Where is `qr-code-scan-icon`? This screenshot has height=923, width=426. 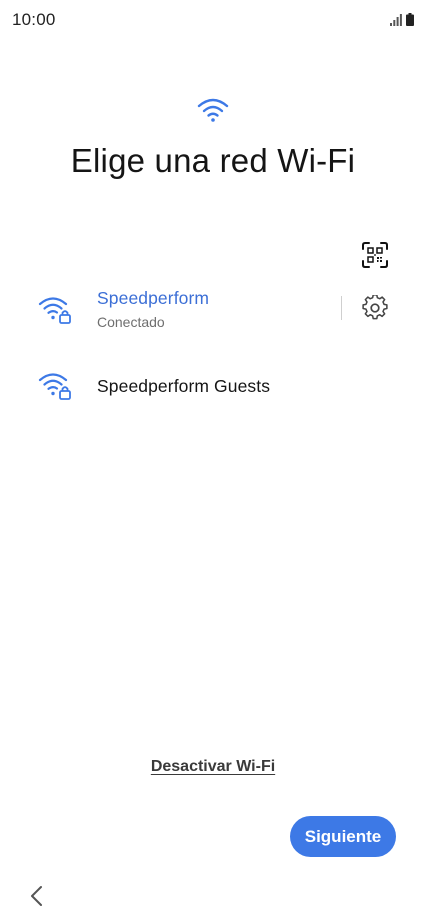 qr-code-scan-icon is located at coordinates (375, 255).